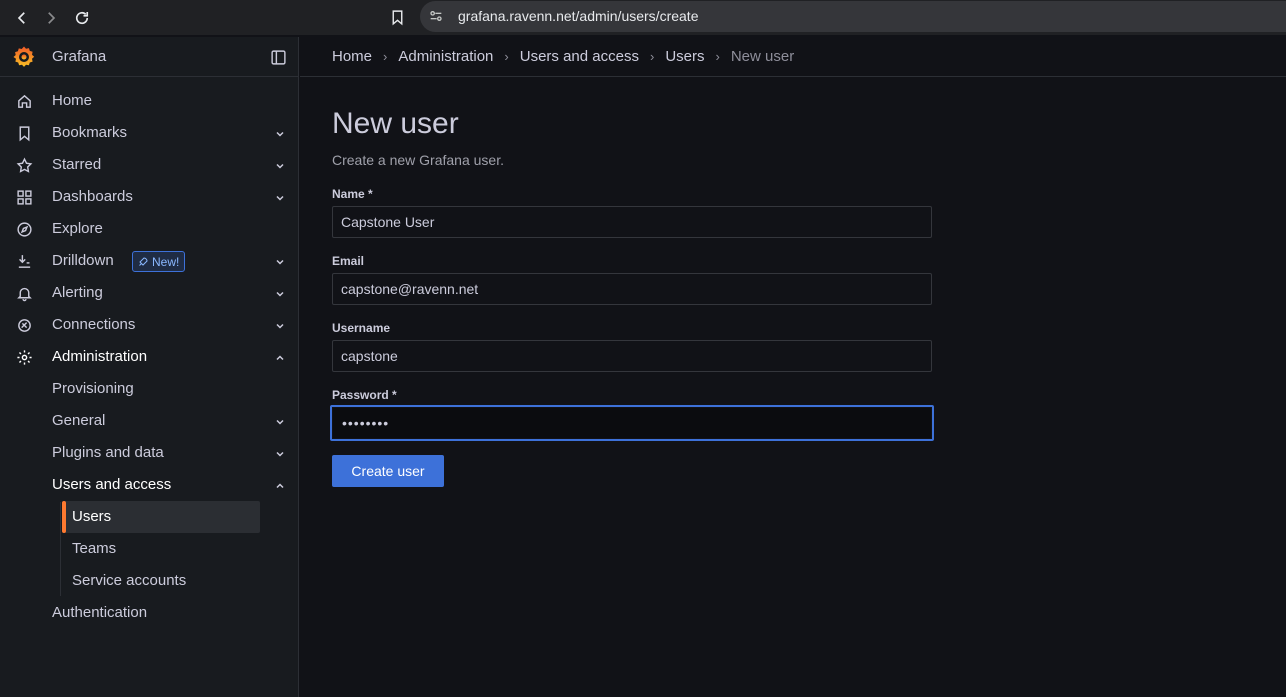  What do you see at coordinates (149, 293) in the screenshot?
I see `nav-item-alerting: Alerting` at bounding box center [149, 293].